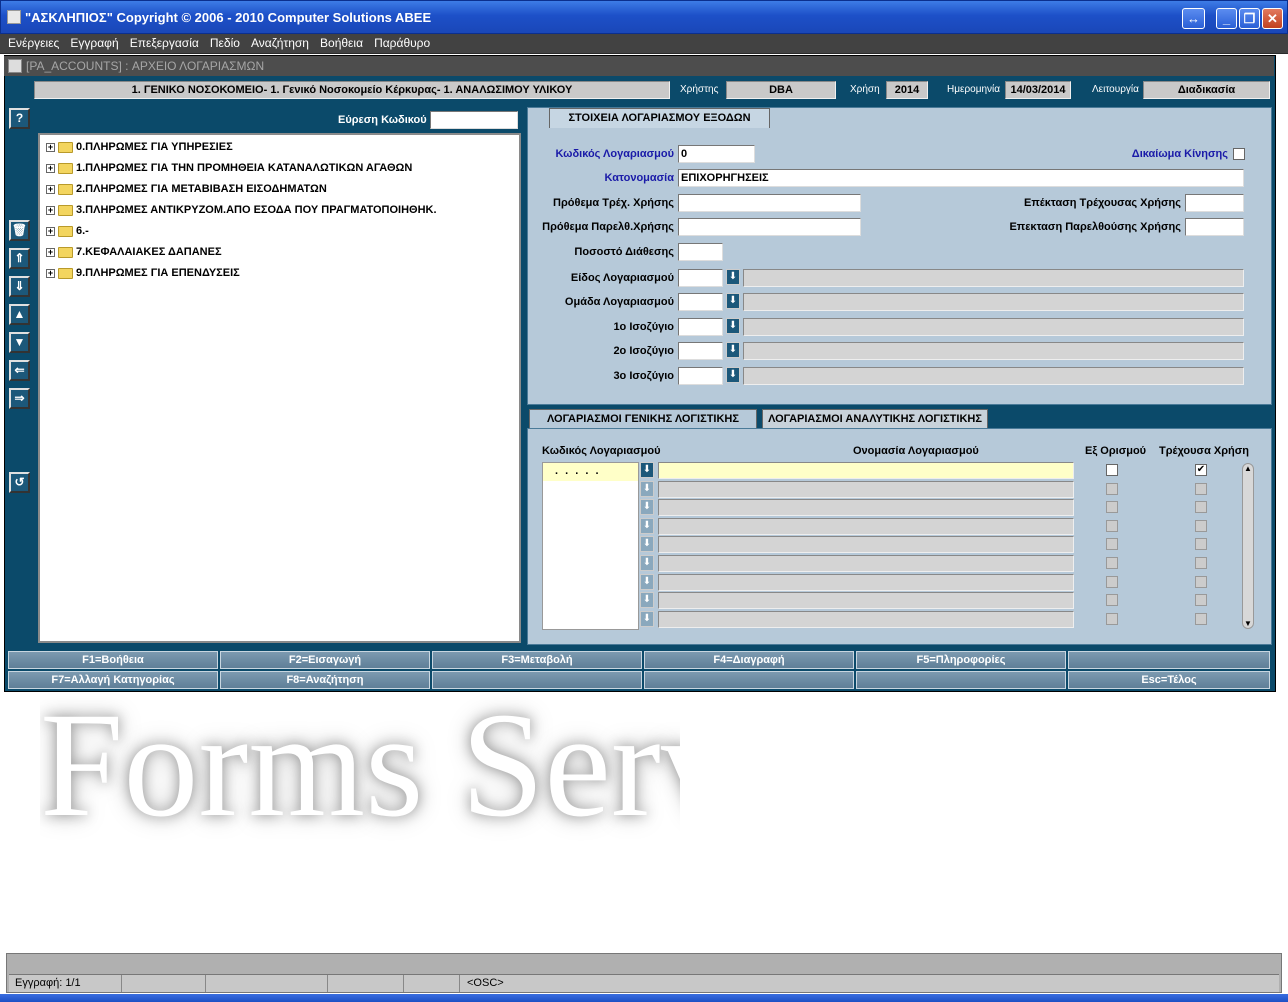 The image size is (1288, 1002). Describe the element at coordinates (643, 419) in the screenshot. I see `tab-general-accounts: ΛΟΓΑΡΙΑΣΜΟΙ ΓΕΝΙΚΗΣ ΛΟΓΙΣΤΙΚΗΣ` at that location.